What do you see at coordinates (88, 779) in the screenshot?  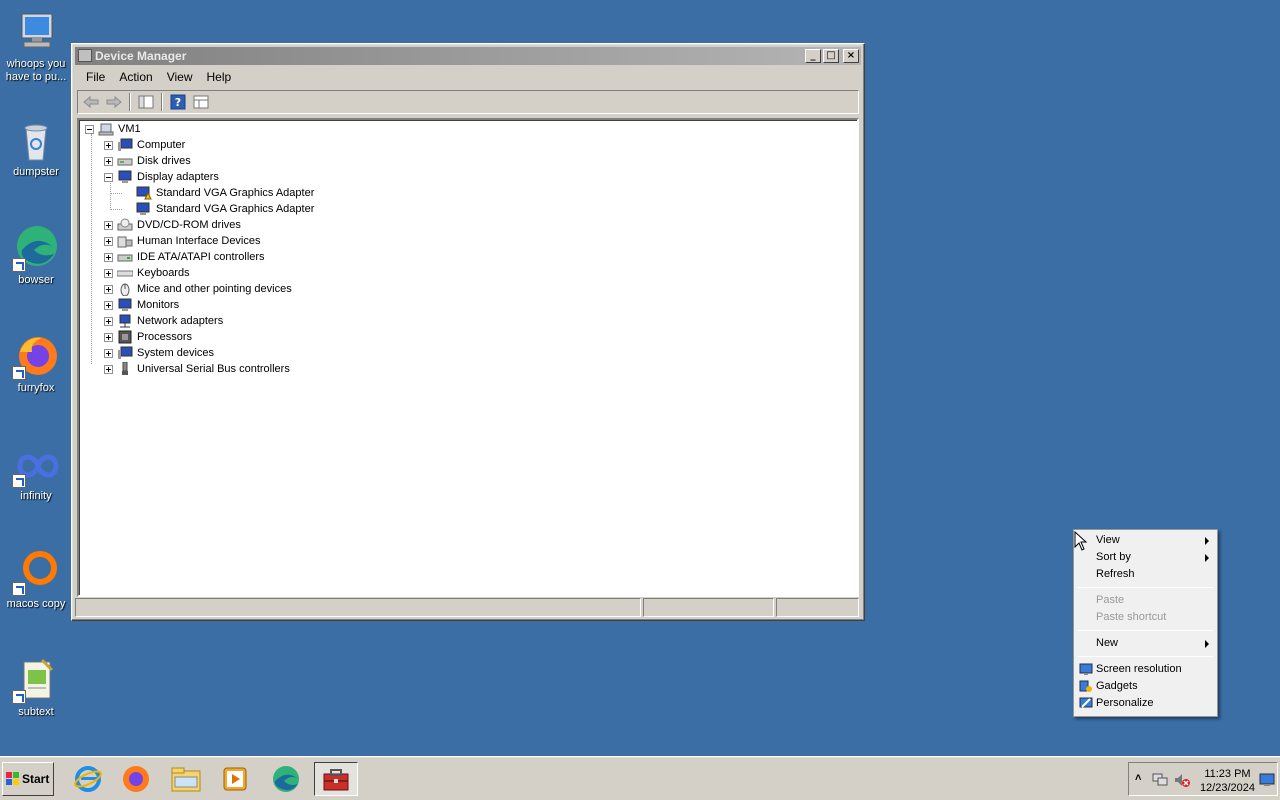 I see `taskbar-internet-explorer` at bounding box center [88, 779].